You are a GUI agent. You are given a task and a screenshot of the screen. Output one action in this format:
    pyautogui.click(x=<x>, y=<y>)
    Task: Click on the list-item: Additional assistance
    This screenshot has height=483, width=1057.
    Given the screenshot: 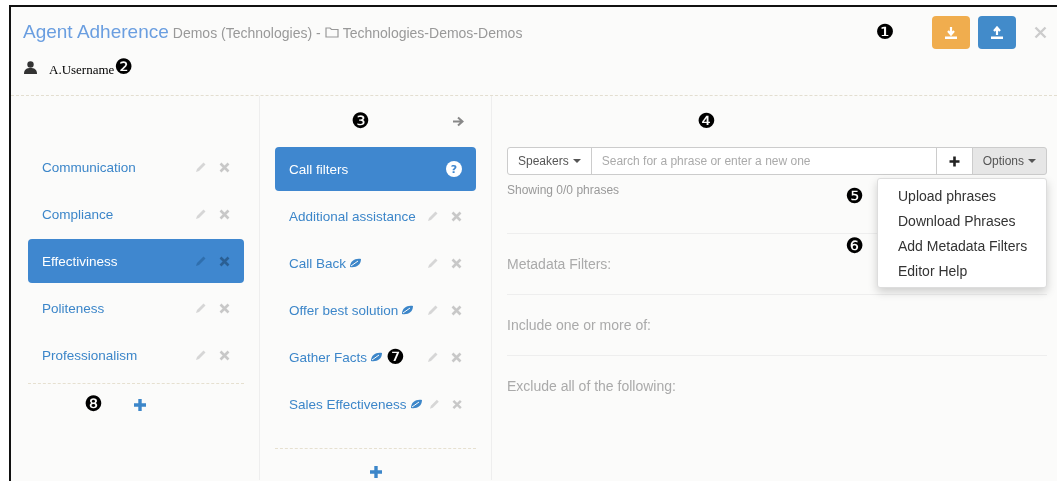 What is the action you would take?
    pyautogui.click(x=375, y=216)
    